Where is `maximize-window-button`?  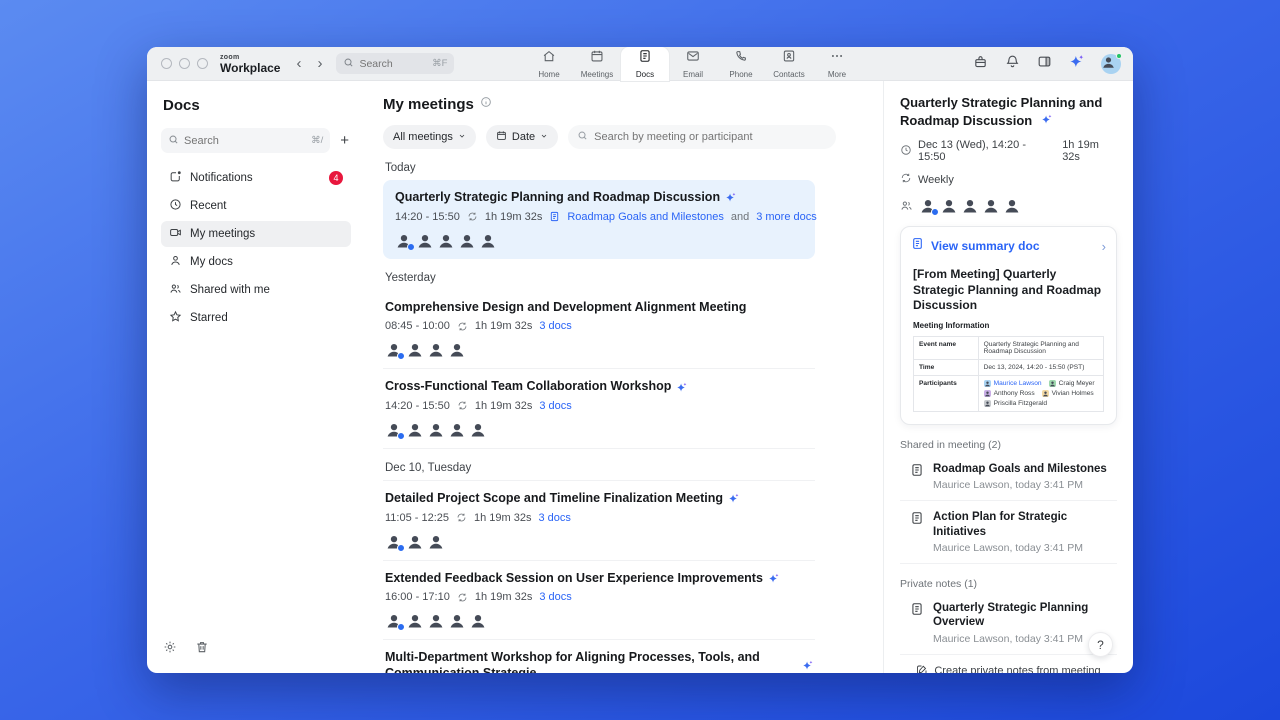
maximize-window-button is located at coordinates (202, 63).